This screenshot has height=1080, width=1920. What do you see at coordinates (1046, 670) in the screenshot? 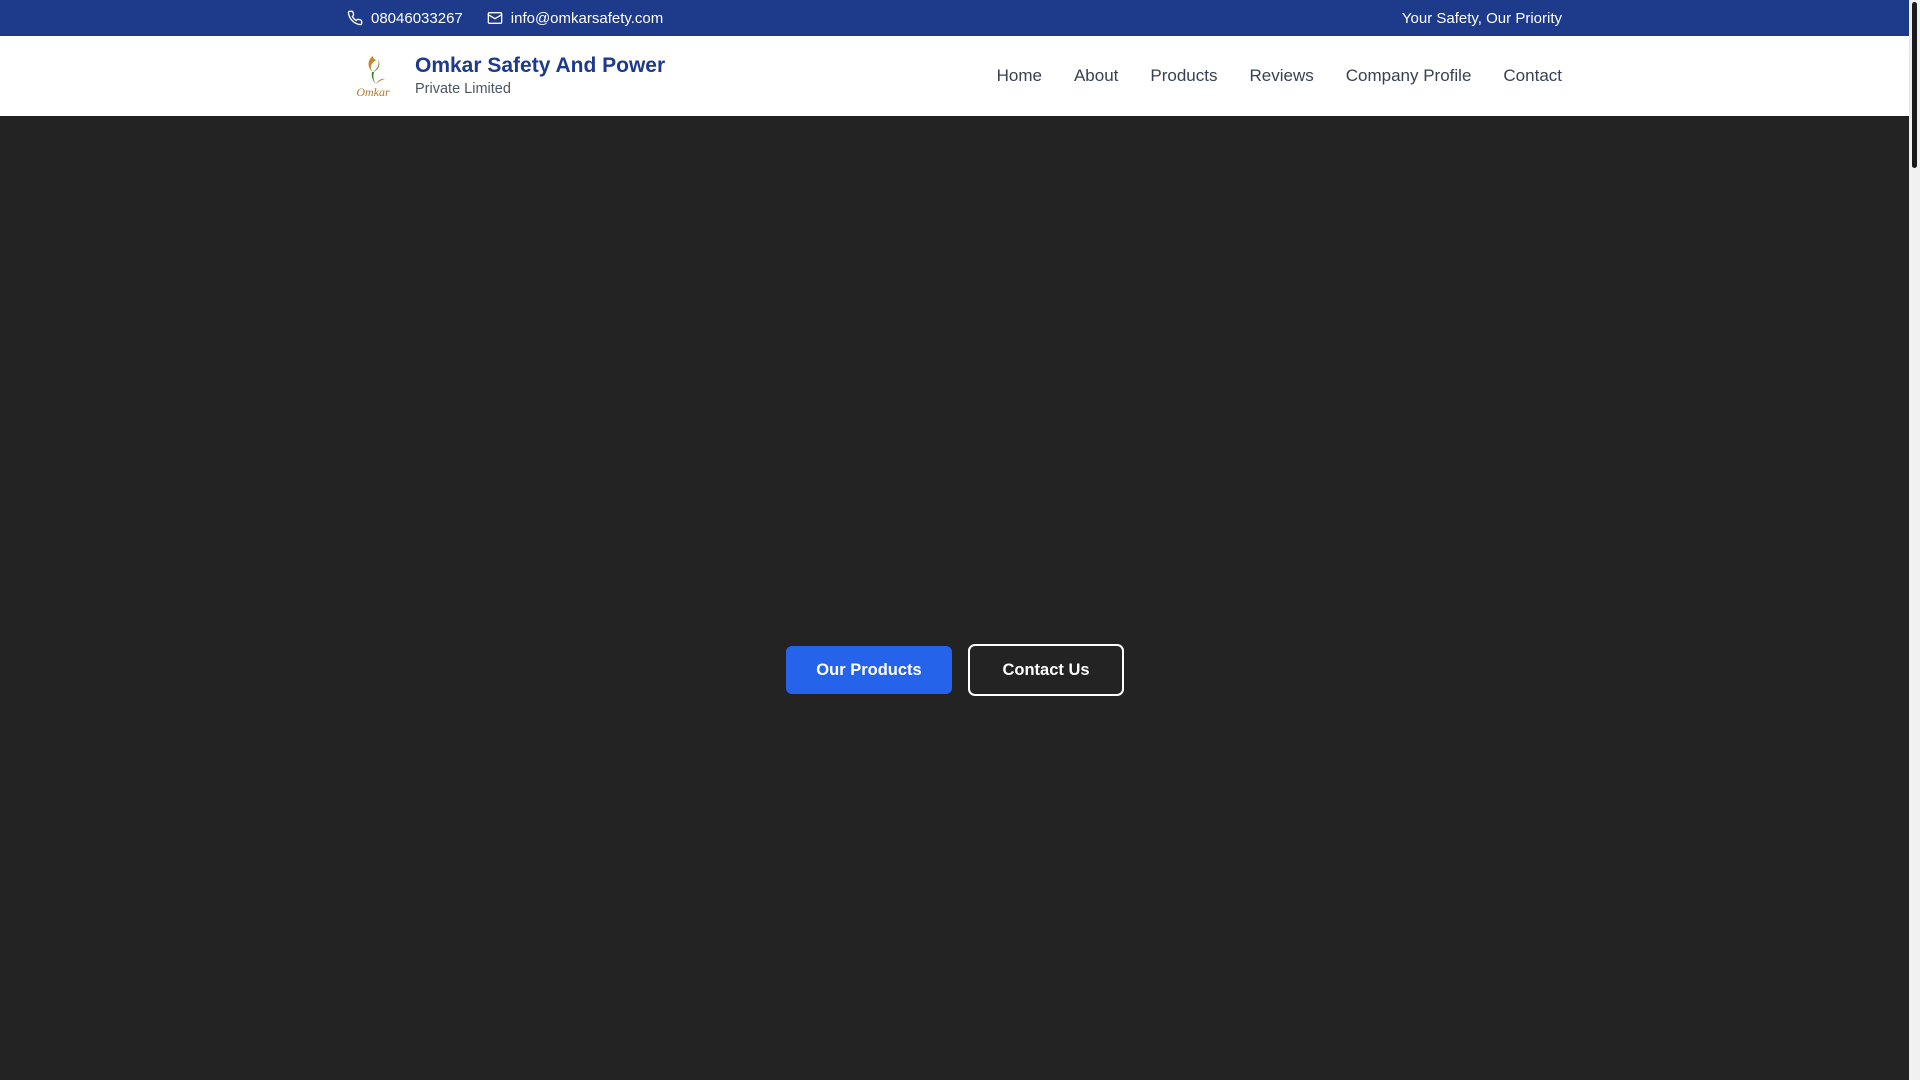
I see `contact-us-button: Contact Us` at bounding box center [1046, 670].